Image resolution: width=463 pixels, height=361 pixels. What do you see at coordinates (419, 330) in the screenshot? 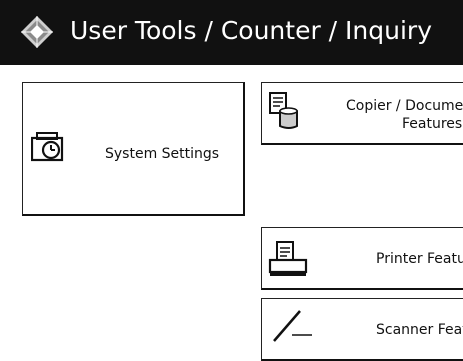
I see `scanner-label: Scanner Featu` at bounding box center [419, 330].